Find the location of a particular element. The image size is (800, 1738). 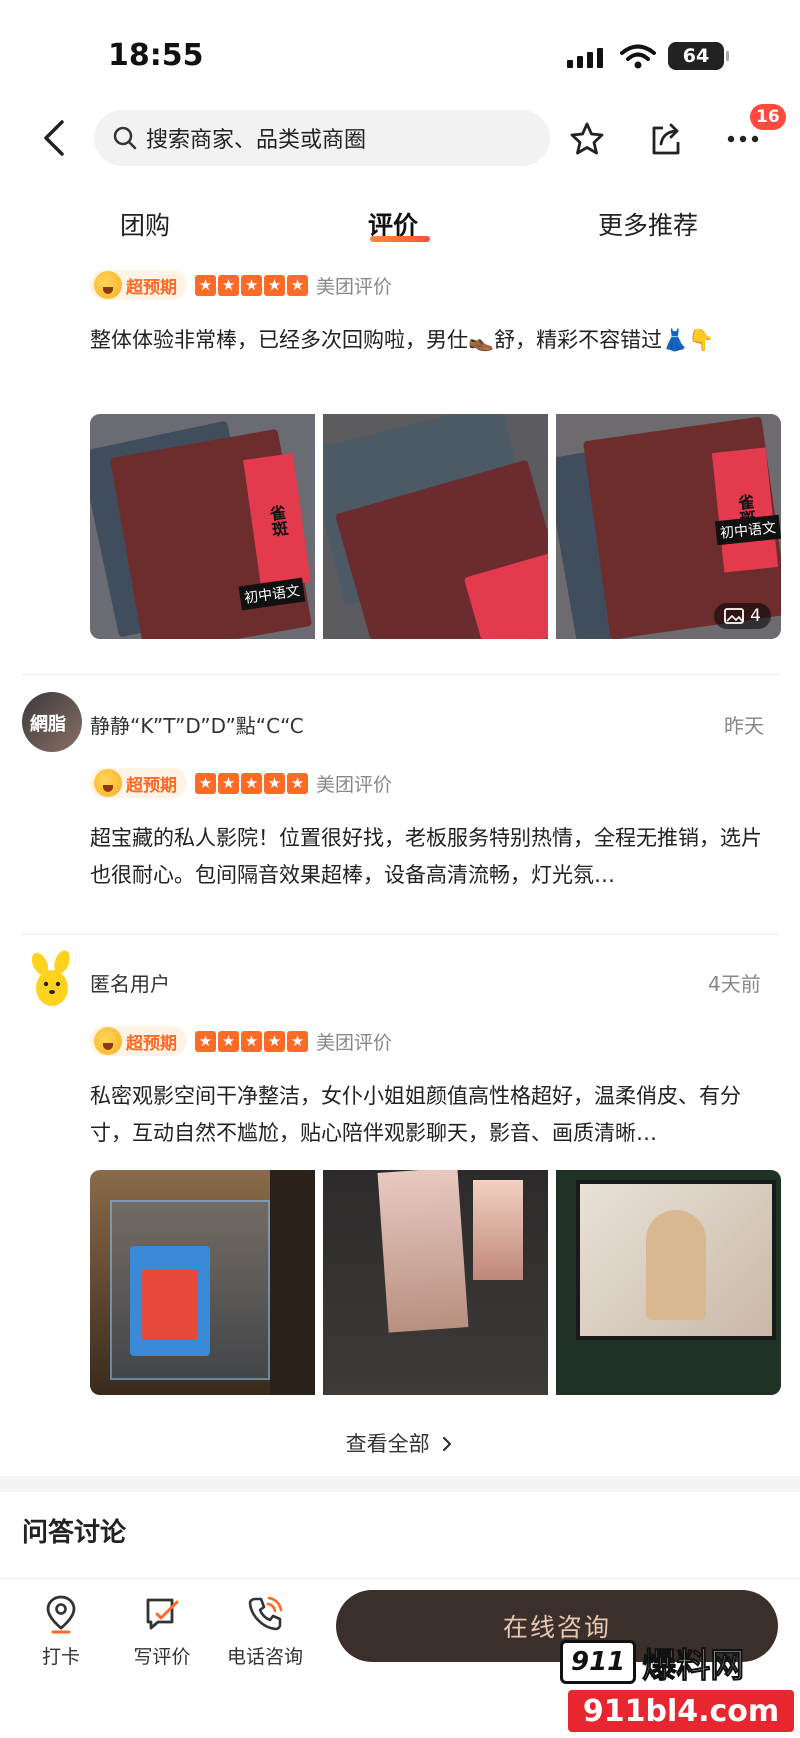

share-icon is located at coordinates (666, 139).